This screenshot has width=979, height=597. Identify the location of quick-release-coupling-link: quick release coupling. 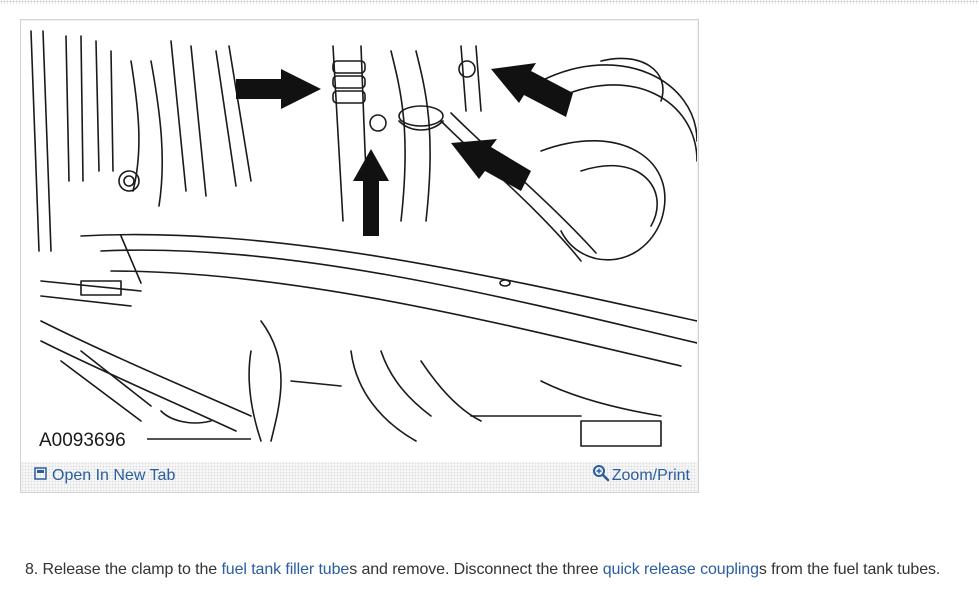
(681, 569).